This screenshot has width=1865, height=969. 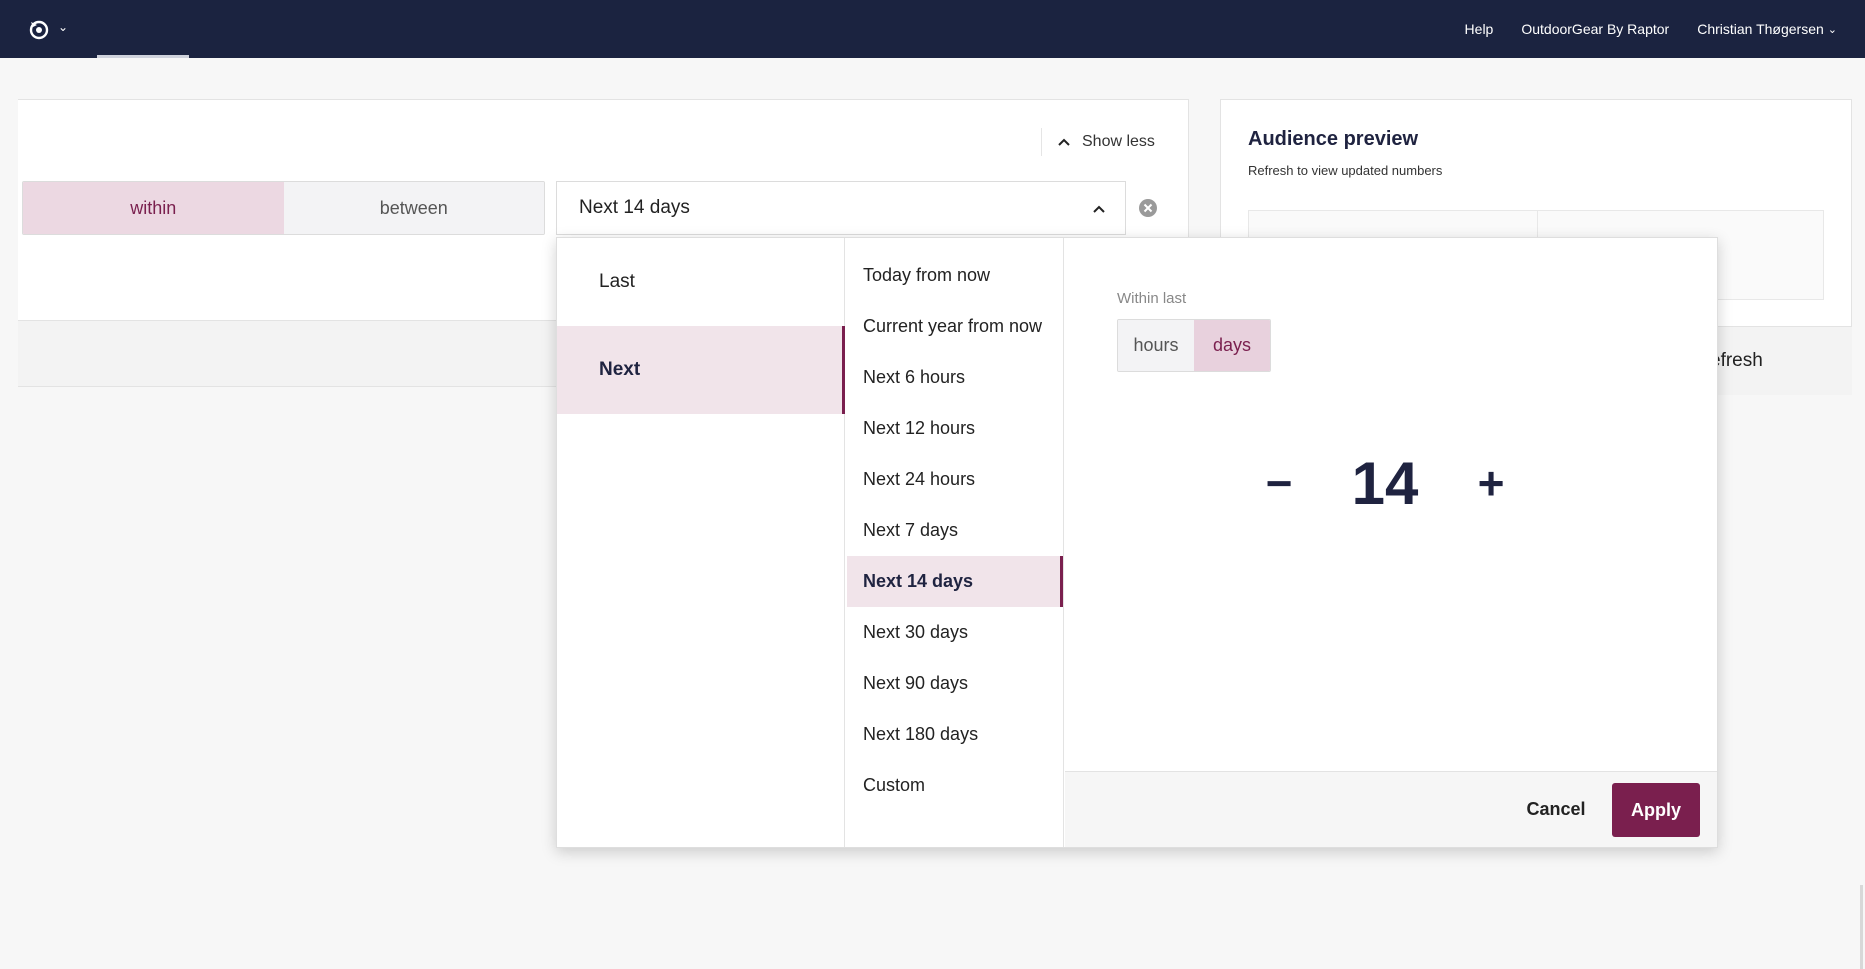 I want to click on preset-item: Next 7 days, so click(x=955, y=530).